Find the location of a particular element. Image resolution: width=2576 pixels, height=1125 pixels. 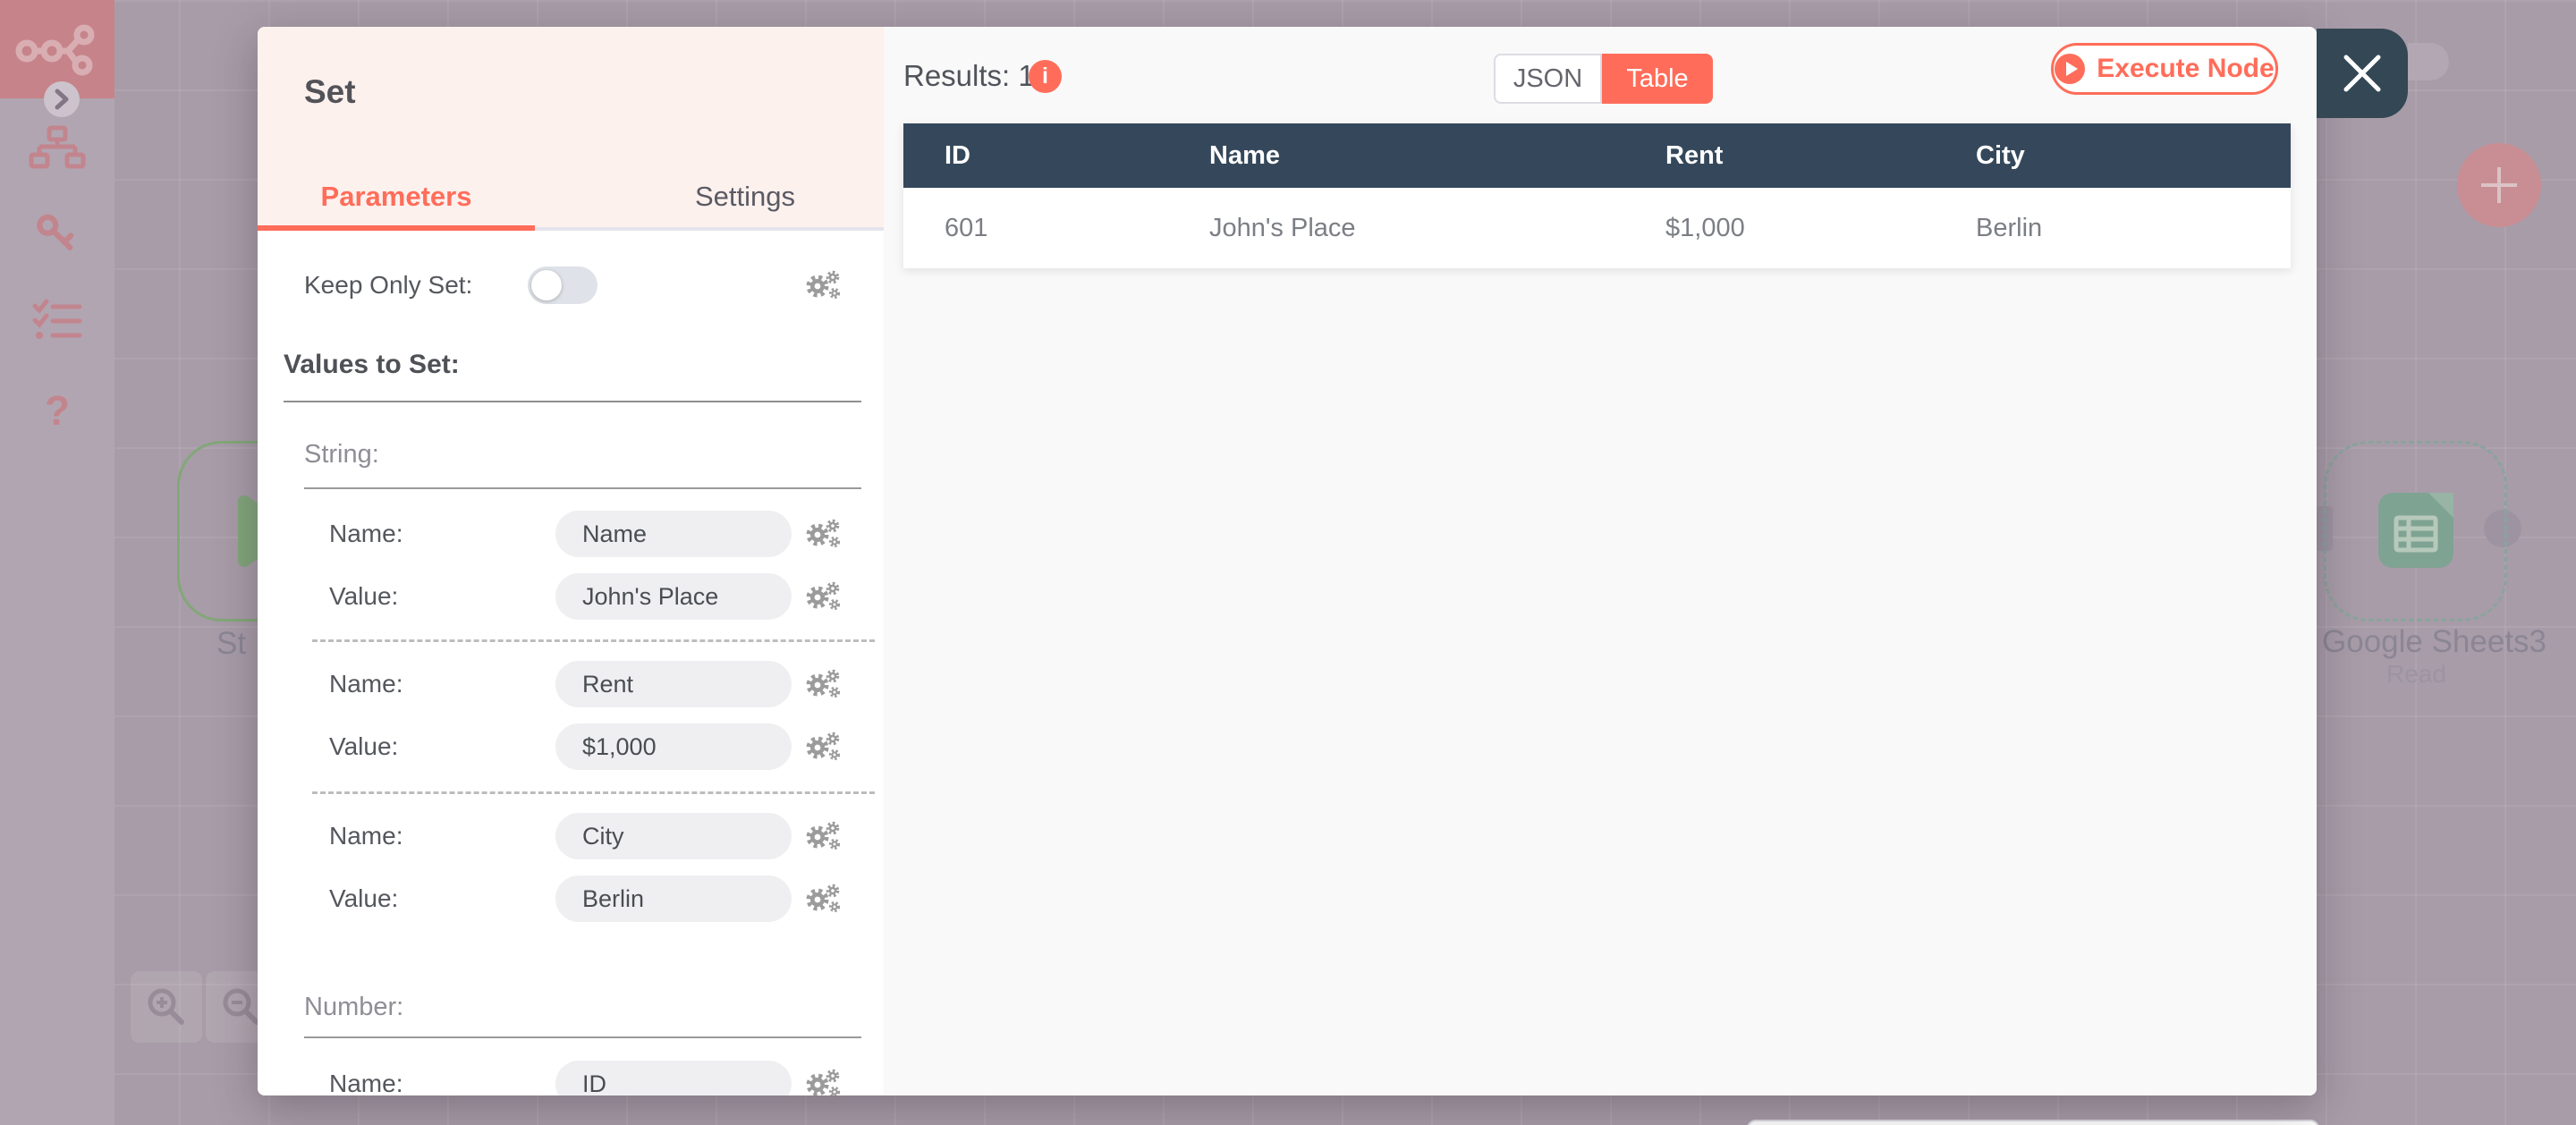

close-modal-button is located at coordinates (2362, 74).